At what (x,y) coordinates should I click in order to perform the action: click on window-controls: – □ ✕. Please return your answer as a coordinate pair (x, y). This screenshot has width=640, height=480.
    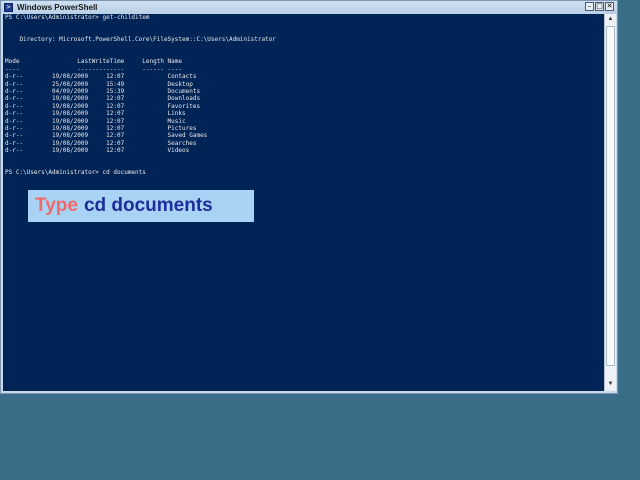
    Looking at the image, I should click on (599, 6).